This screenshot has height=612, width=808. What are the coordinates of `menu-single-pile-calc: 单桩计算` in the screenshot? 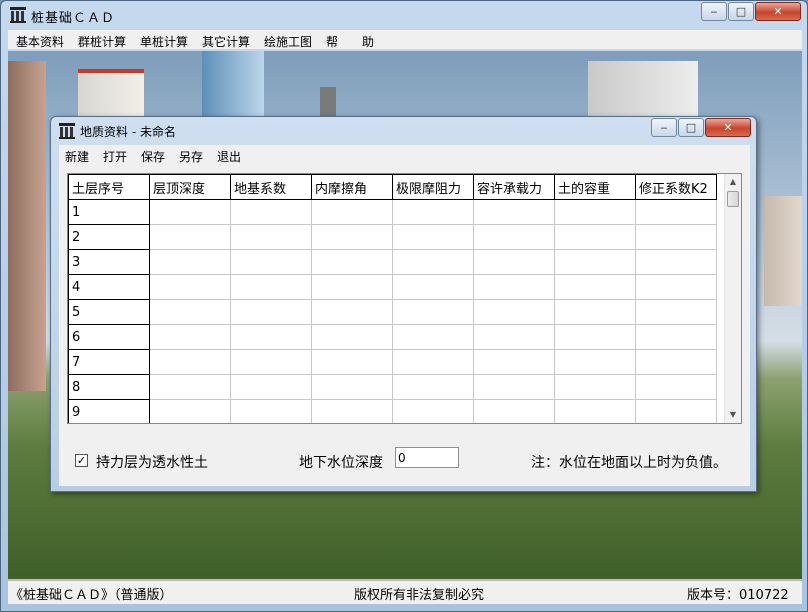 It's located at (164, 41).